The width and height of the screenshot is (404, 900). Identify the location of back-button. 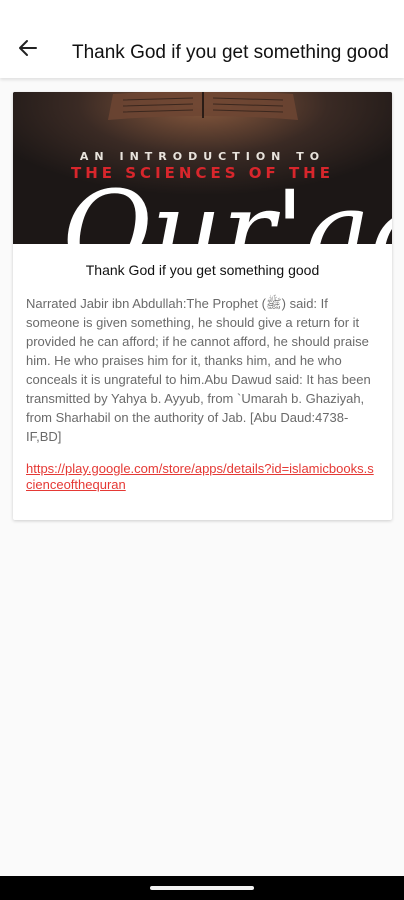
(28, 50).